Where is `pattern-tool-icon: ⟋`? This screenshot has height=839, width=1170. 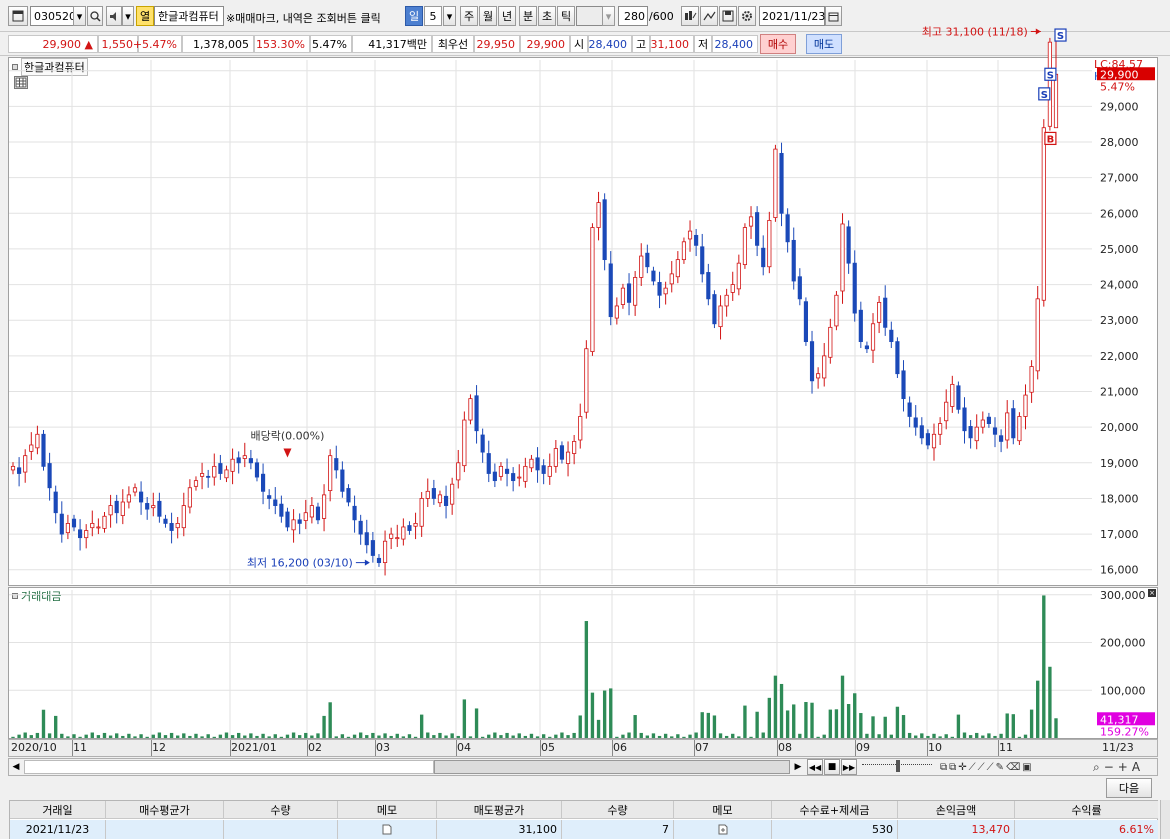 pattern-tool-icon: ⟋ is located at coordinates (990, 767).